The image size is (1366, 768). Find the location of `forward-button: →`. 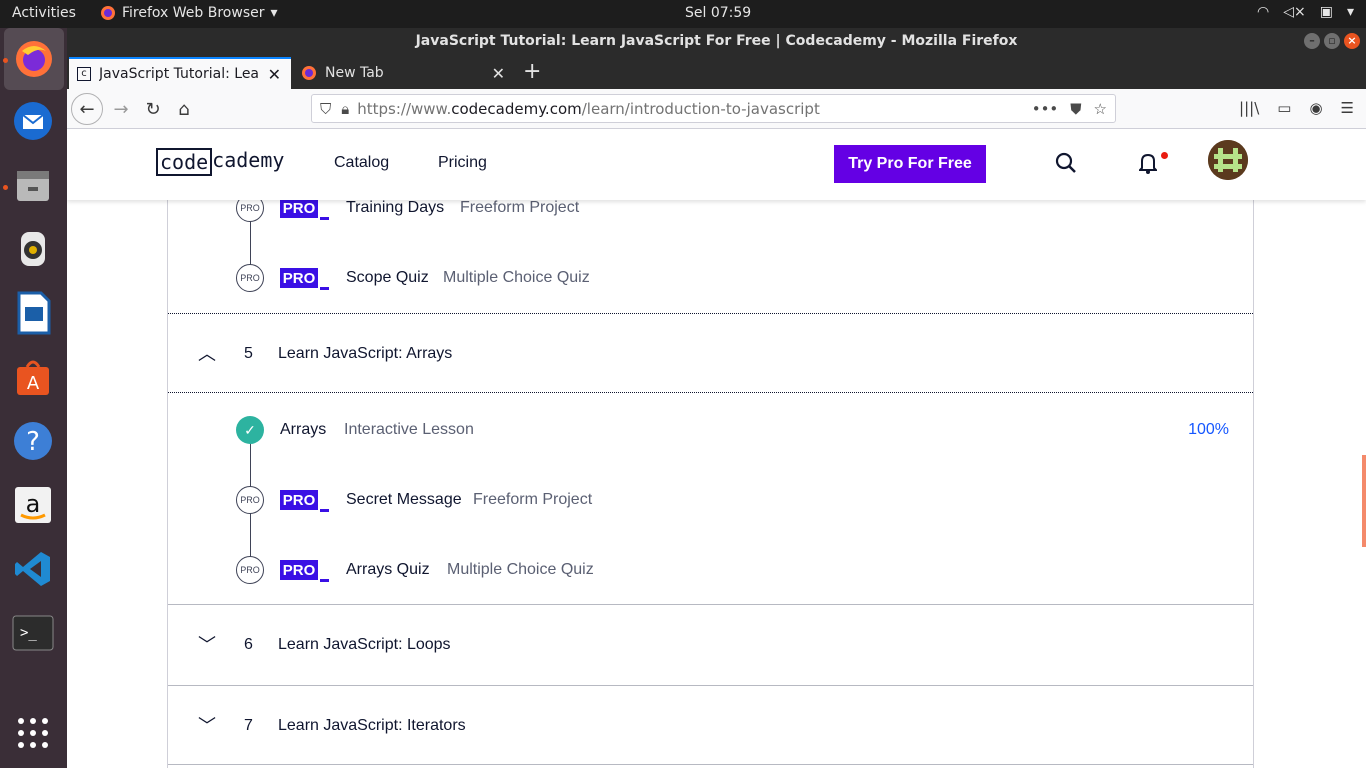

forward-button: → is located at coordinates (121, 109).